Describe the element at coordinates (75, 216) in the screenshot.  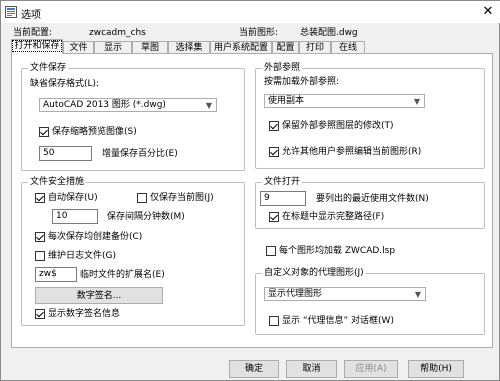
I see `save-interval-input: 10` at that location.